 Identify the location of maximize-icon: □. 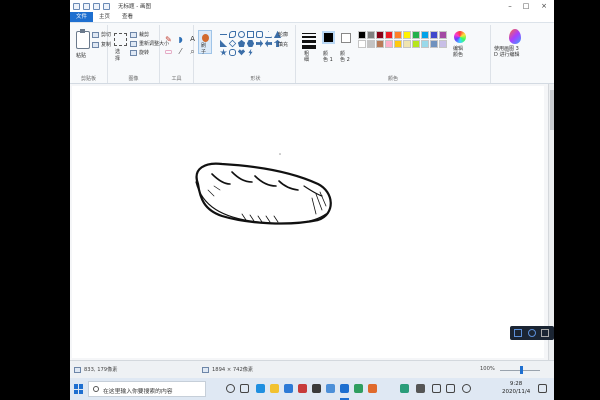
(526, 6).